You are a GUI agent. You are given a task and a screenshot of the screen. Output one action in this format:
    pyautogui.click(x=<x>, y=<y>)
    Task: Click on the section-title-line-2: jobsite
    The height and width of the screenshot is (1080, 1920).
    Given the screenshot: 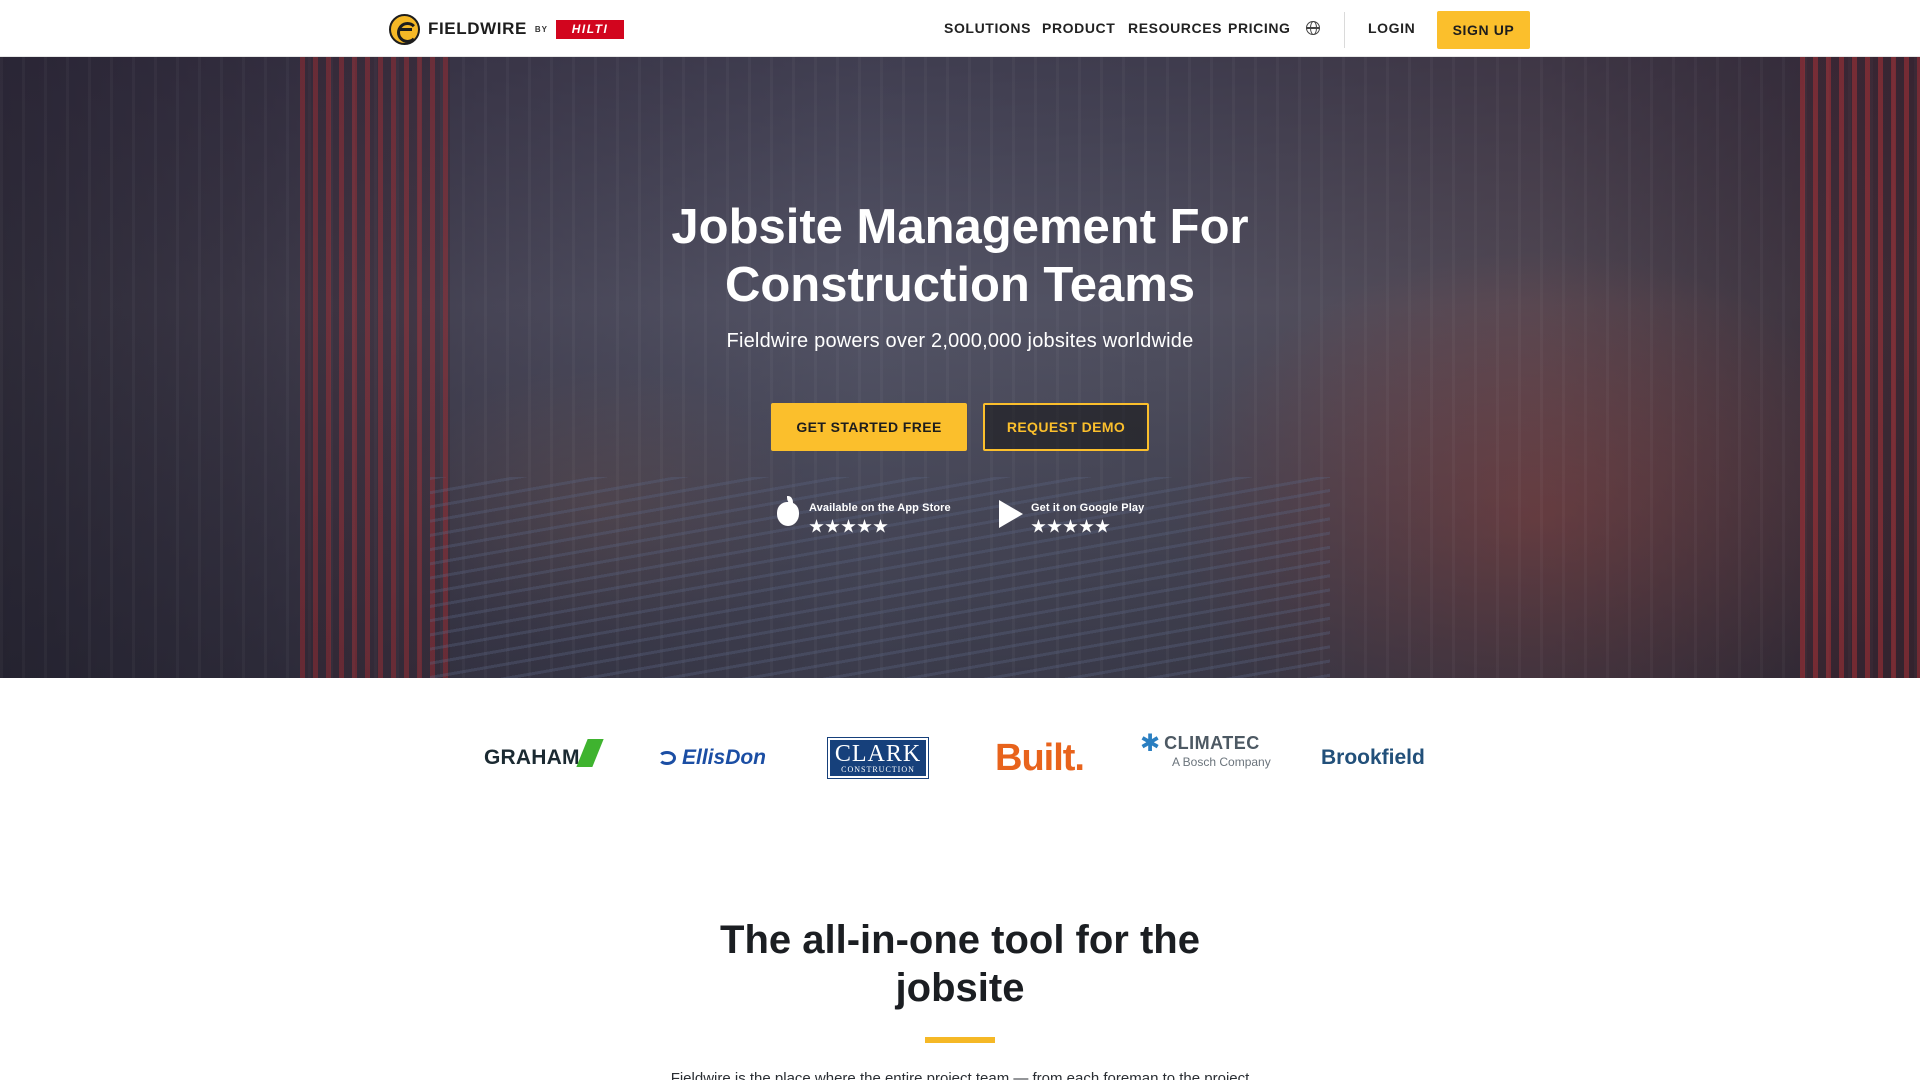 What is the action you would take?
    pyautogui.click(x=960, y=988)
    